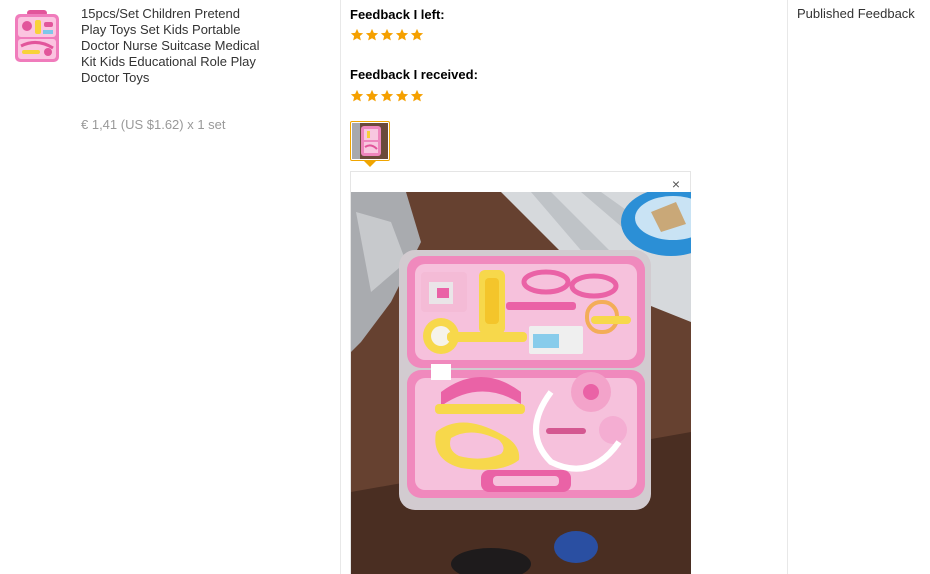 The image size is (930, 574). Describe the element at coordinates (676, 184) in the screenshot. I see `close-preview-button: ×` at that location.